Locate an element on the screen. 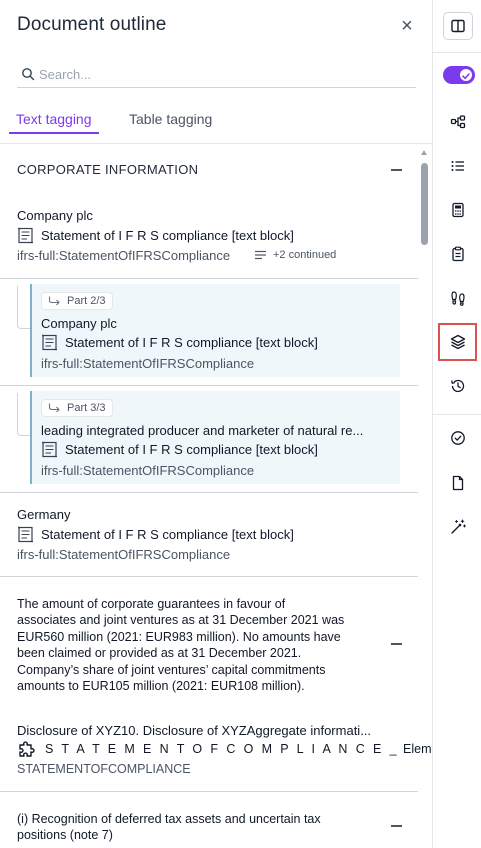  panel-toggle-frame is located at coordinates (458, 26).